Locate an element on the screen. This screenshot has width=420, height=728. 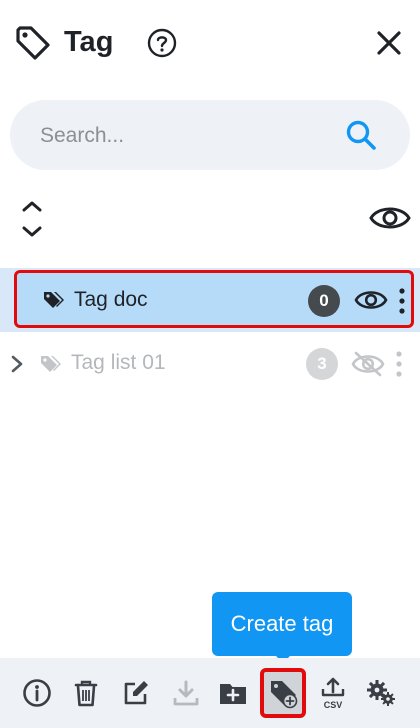
chevron-right-icon is located at coordinates (17, 364).